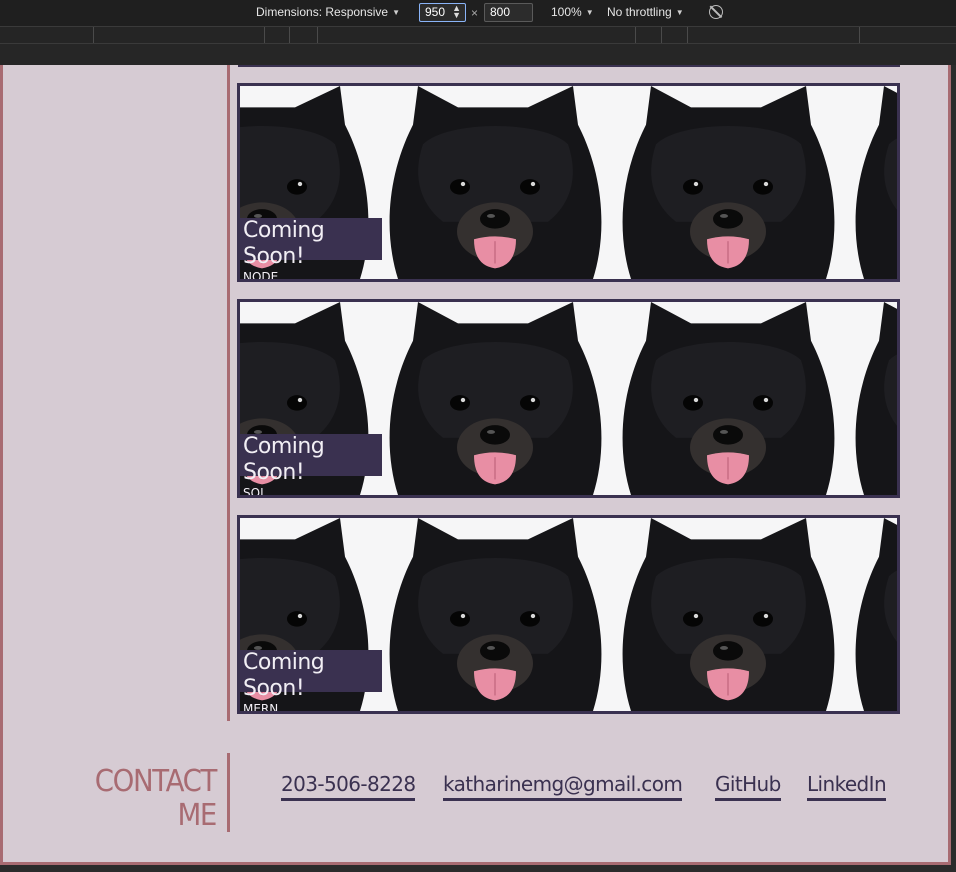 Image resolution: width=956 pixels, height=872 pixels. I want to click on dimensions-dropdown: Dimensions: Responsive ▼, so click(328, 12).